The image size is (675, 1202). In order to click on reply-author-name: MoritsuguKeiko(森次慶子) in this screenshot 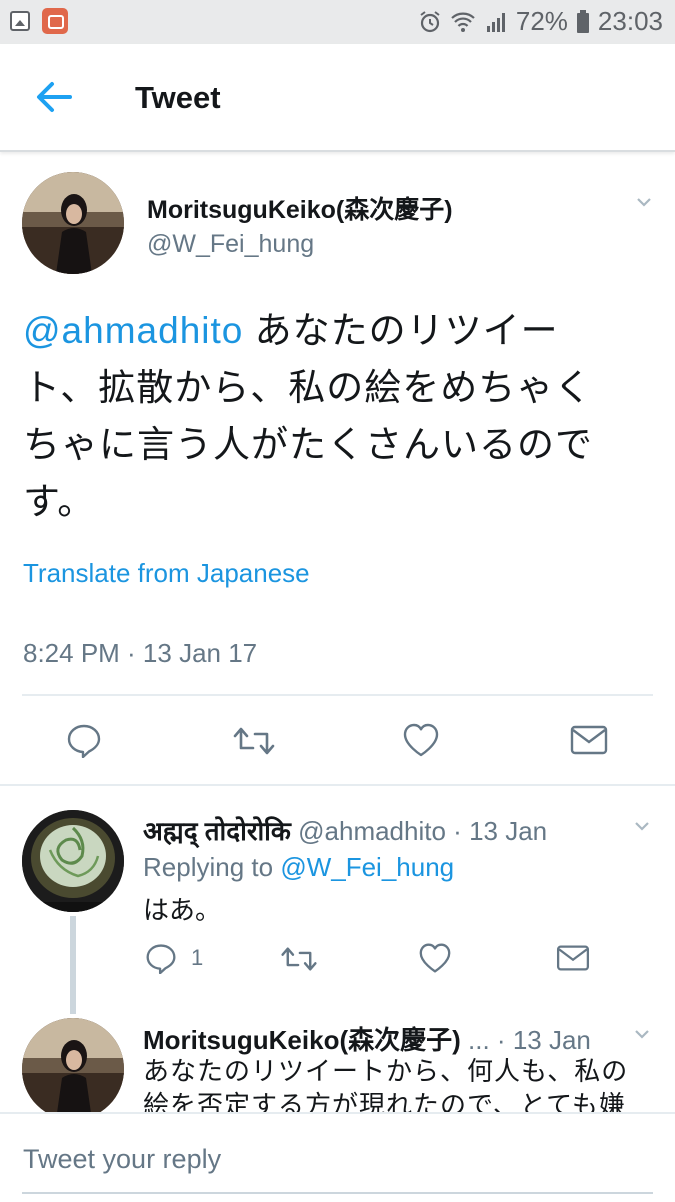, I will do `click(302, 1040)`.